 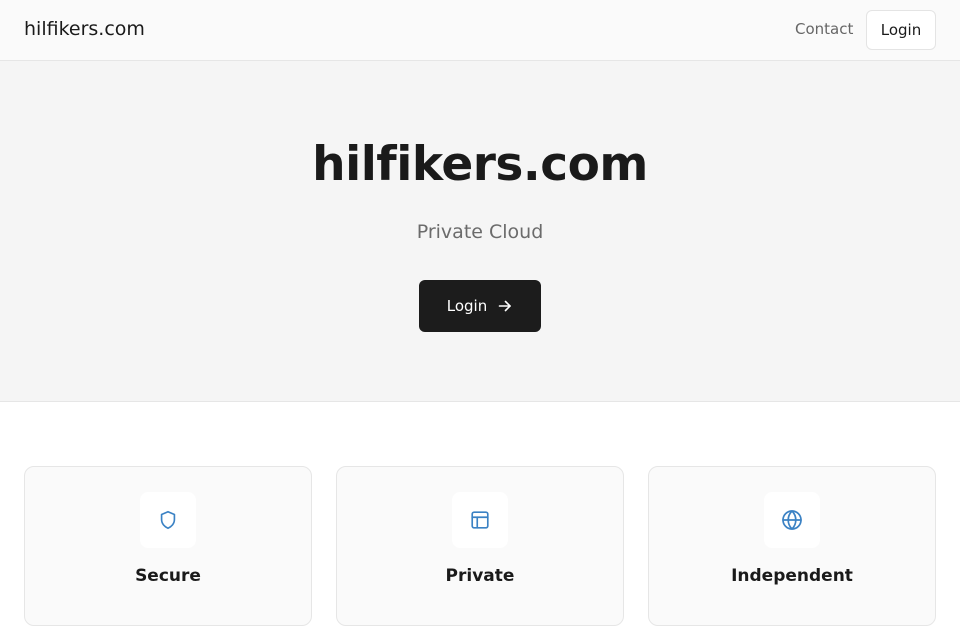 What do you see at coordinates (168, 520) in the screenshot?
I see `shield-icon` at bounding box center [168, 520].